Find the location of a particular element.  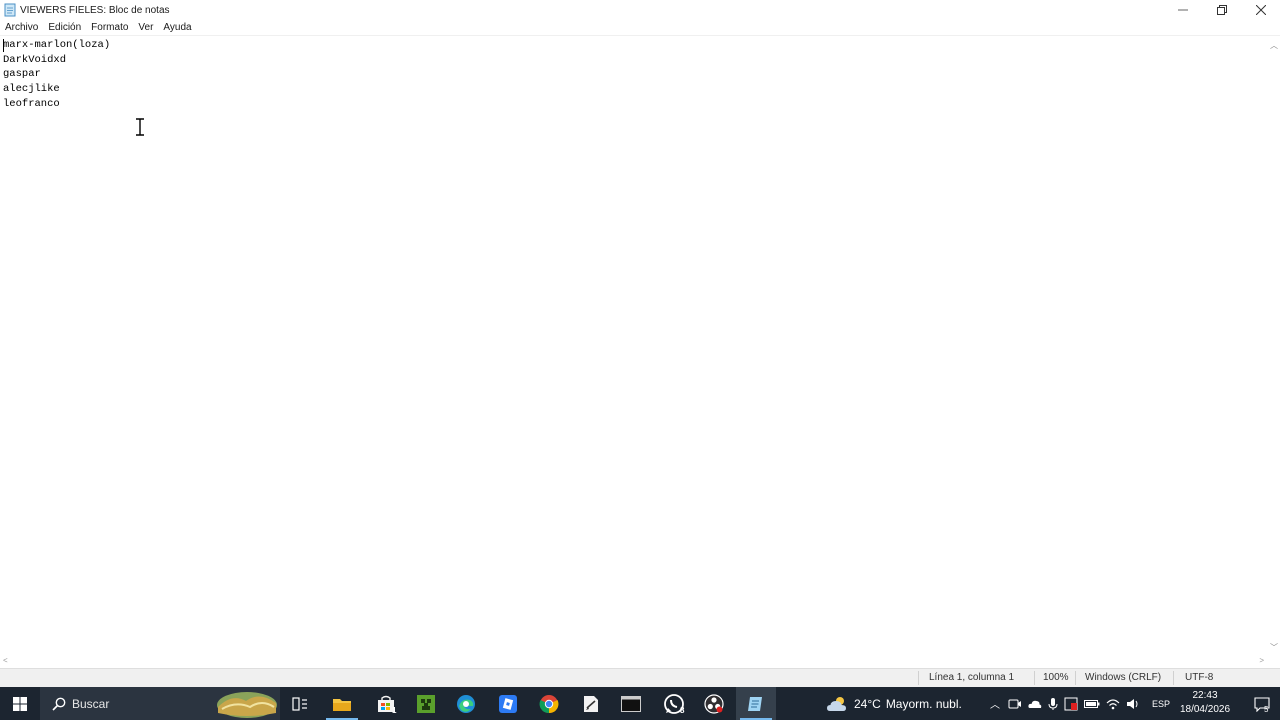

obs-icon is located at coordinates (714, 703).